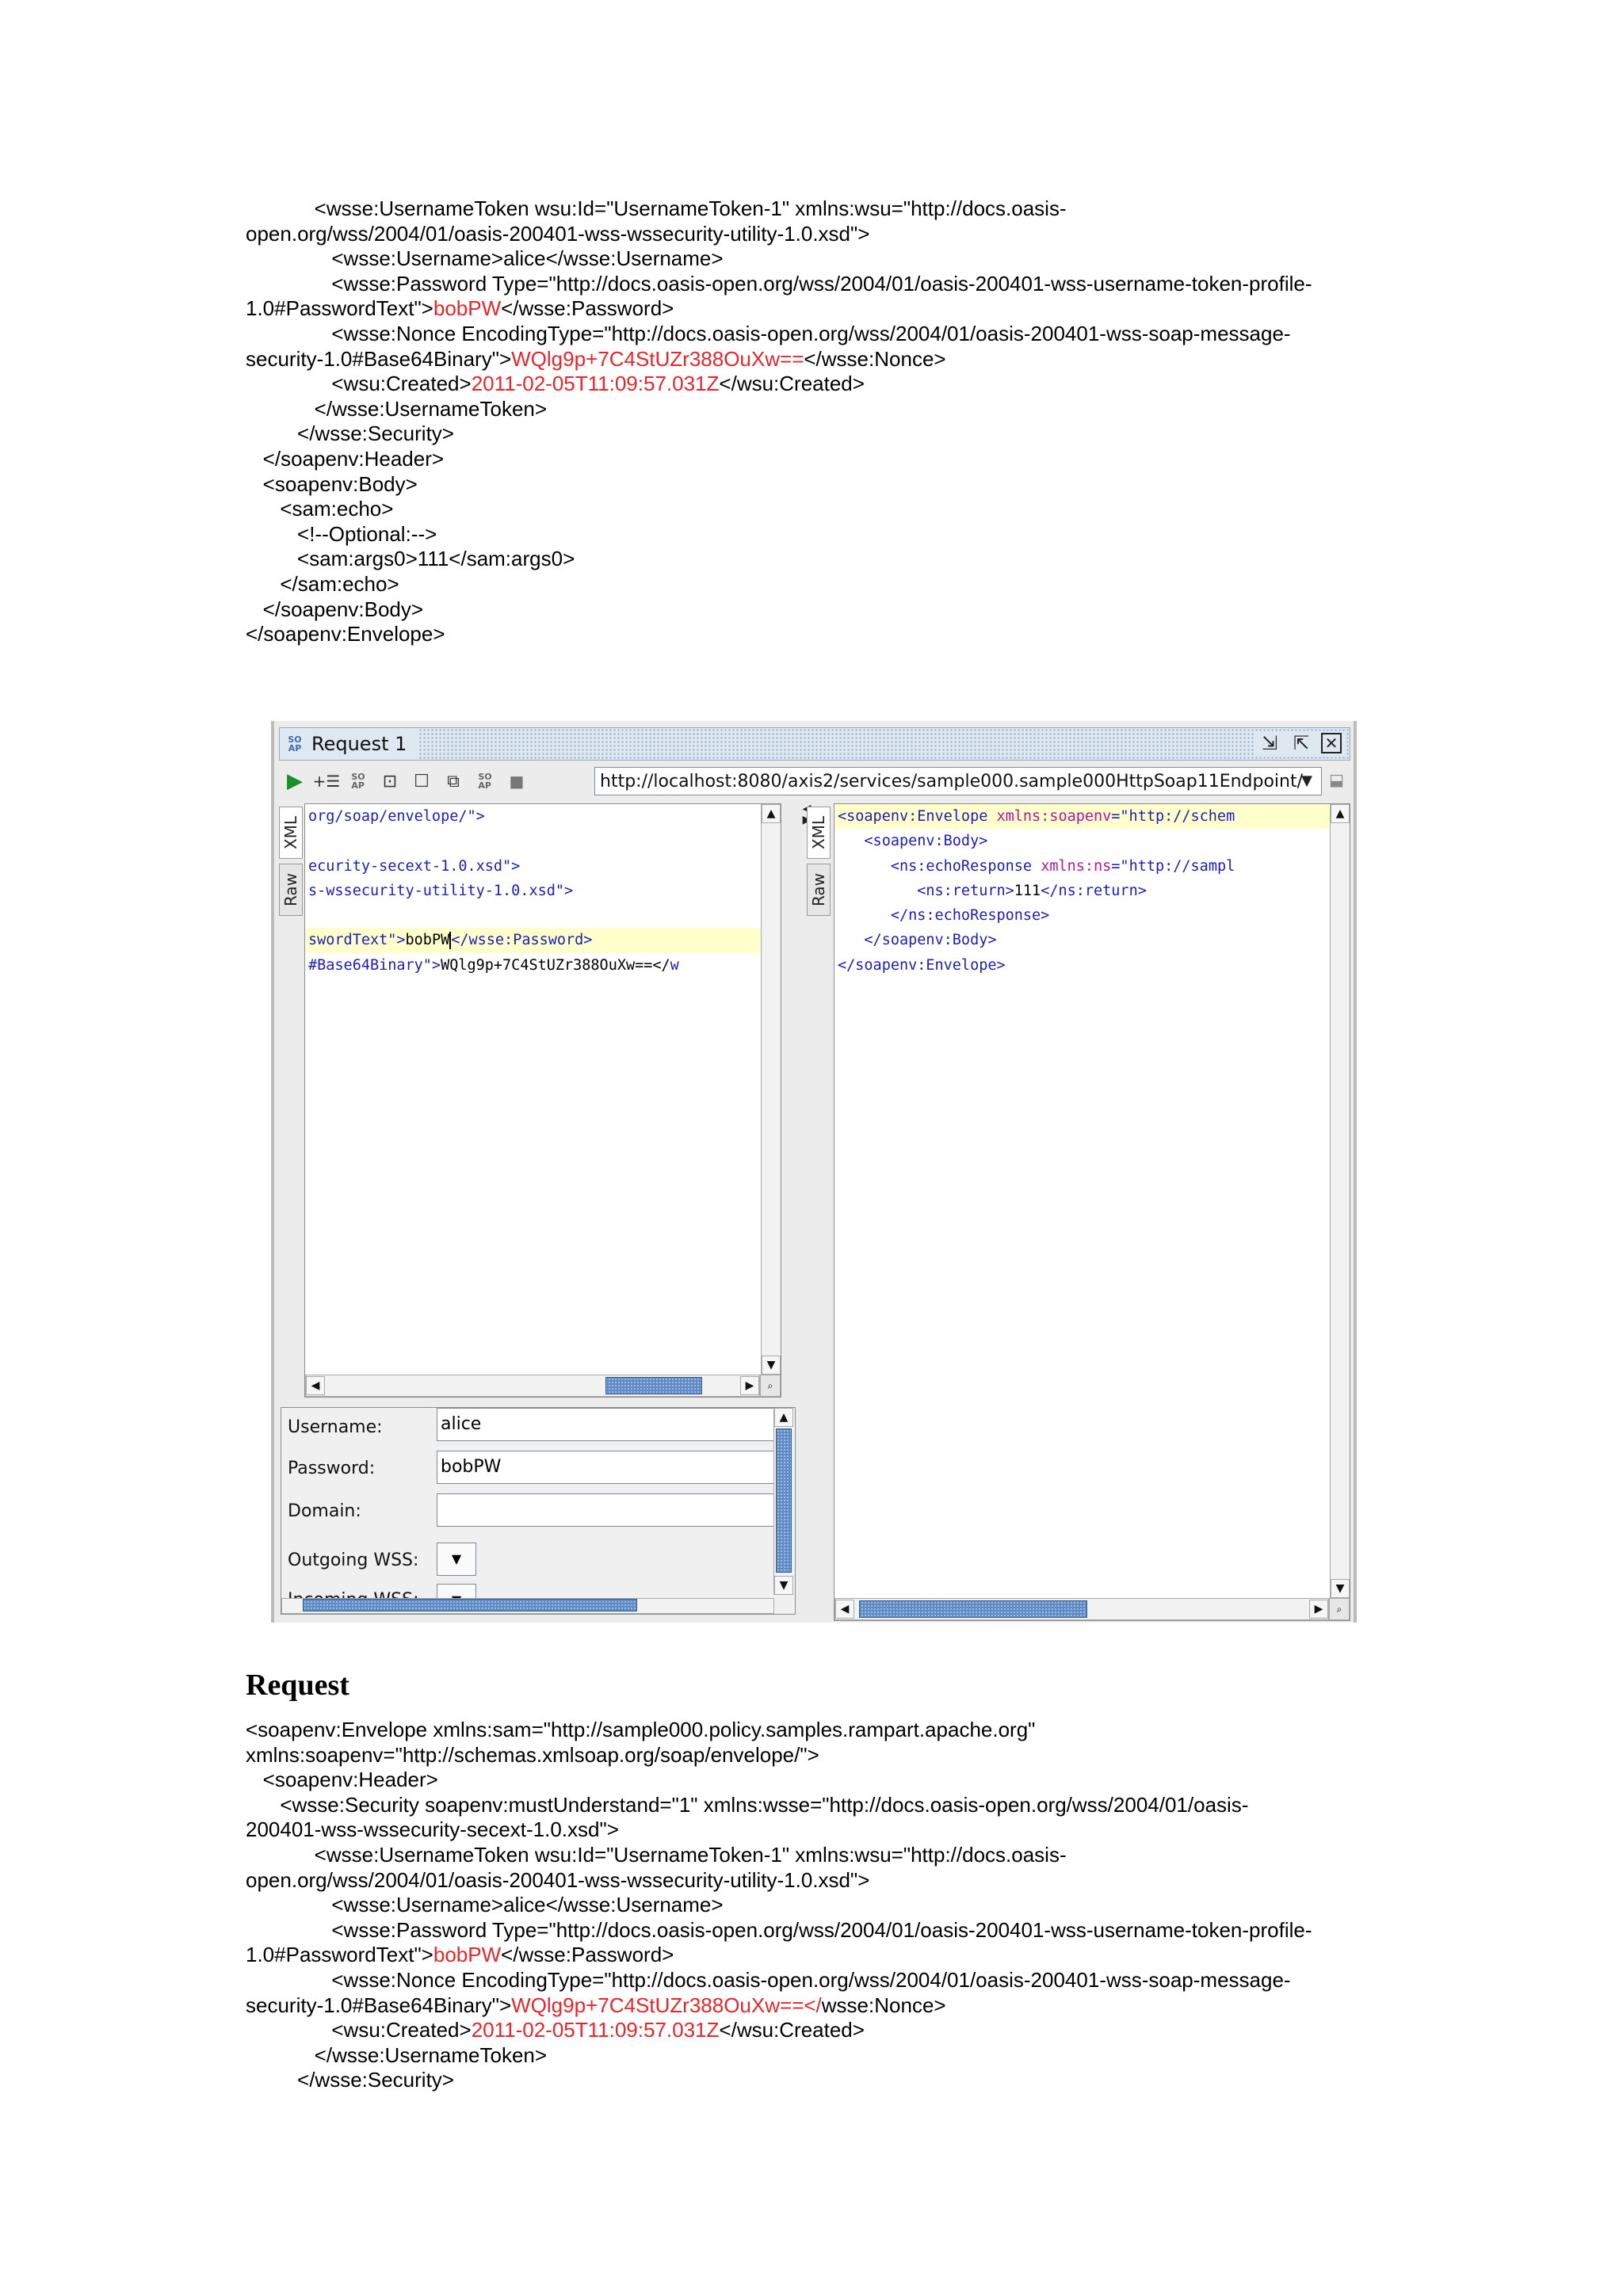 The width and height of the screenshot is (1623, 2296). What do you see at coordinates (415, 866) in the screenshot?
I see `code-token: ecurity-secext-1.0.xsd">` at bounding box center [415, 866].